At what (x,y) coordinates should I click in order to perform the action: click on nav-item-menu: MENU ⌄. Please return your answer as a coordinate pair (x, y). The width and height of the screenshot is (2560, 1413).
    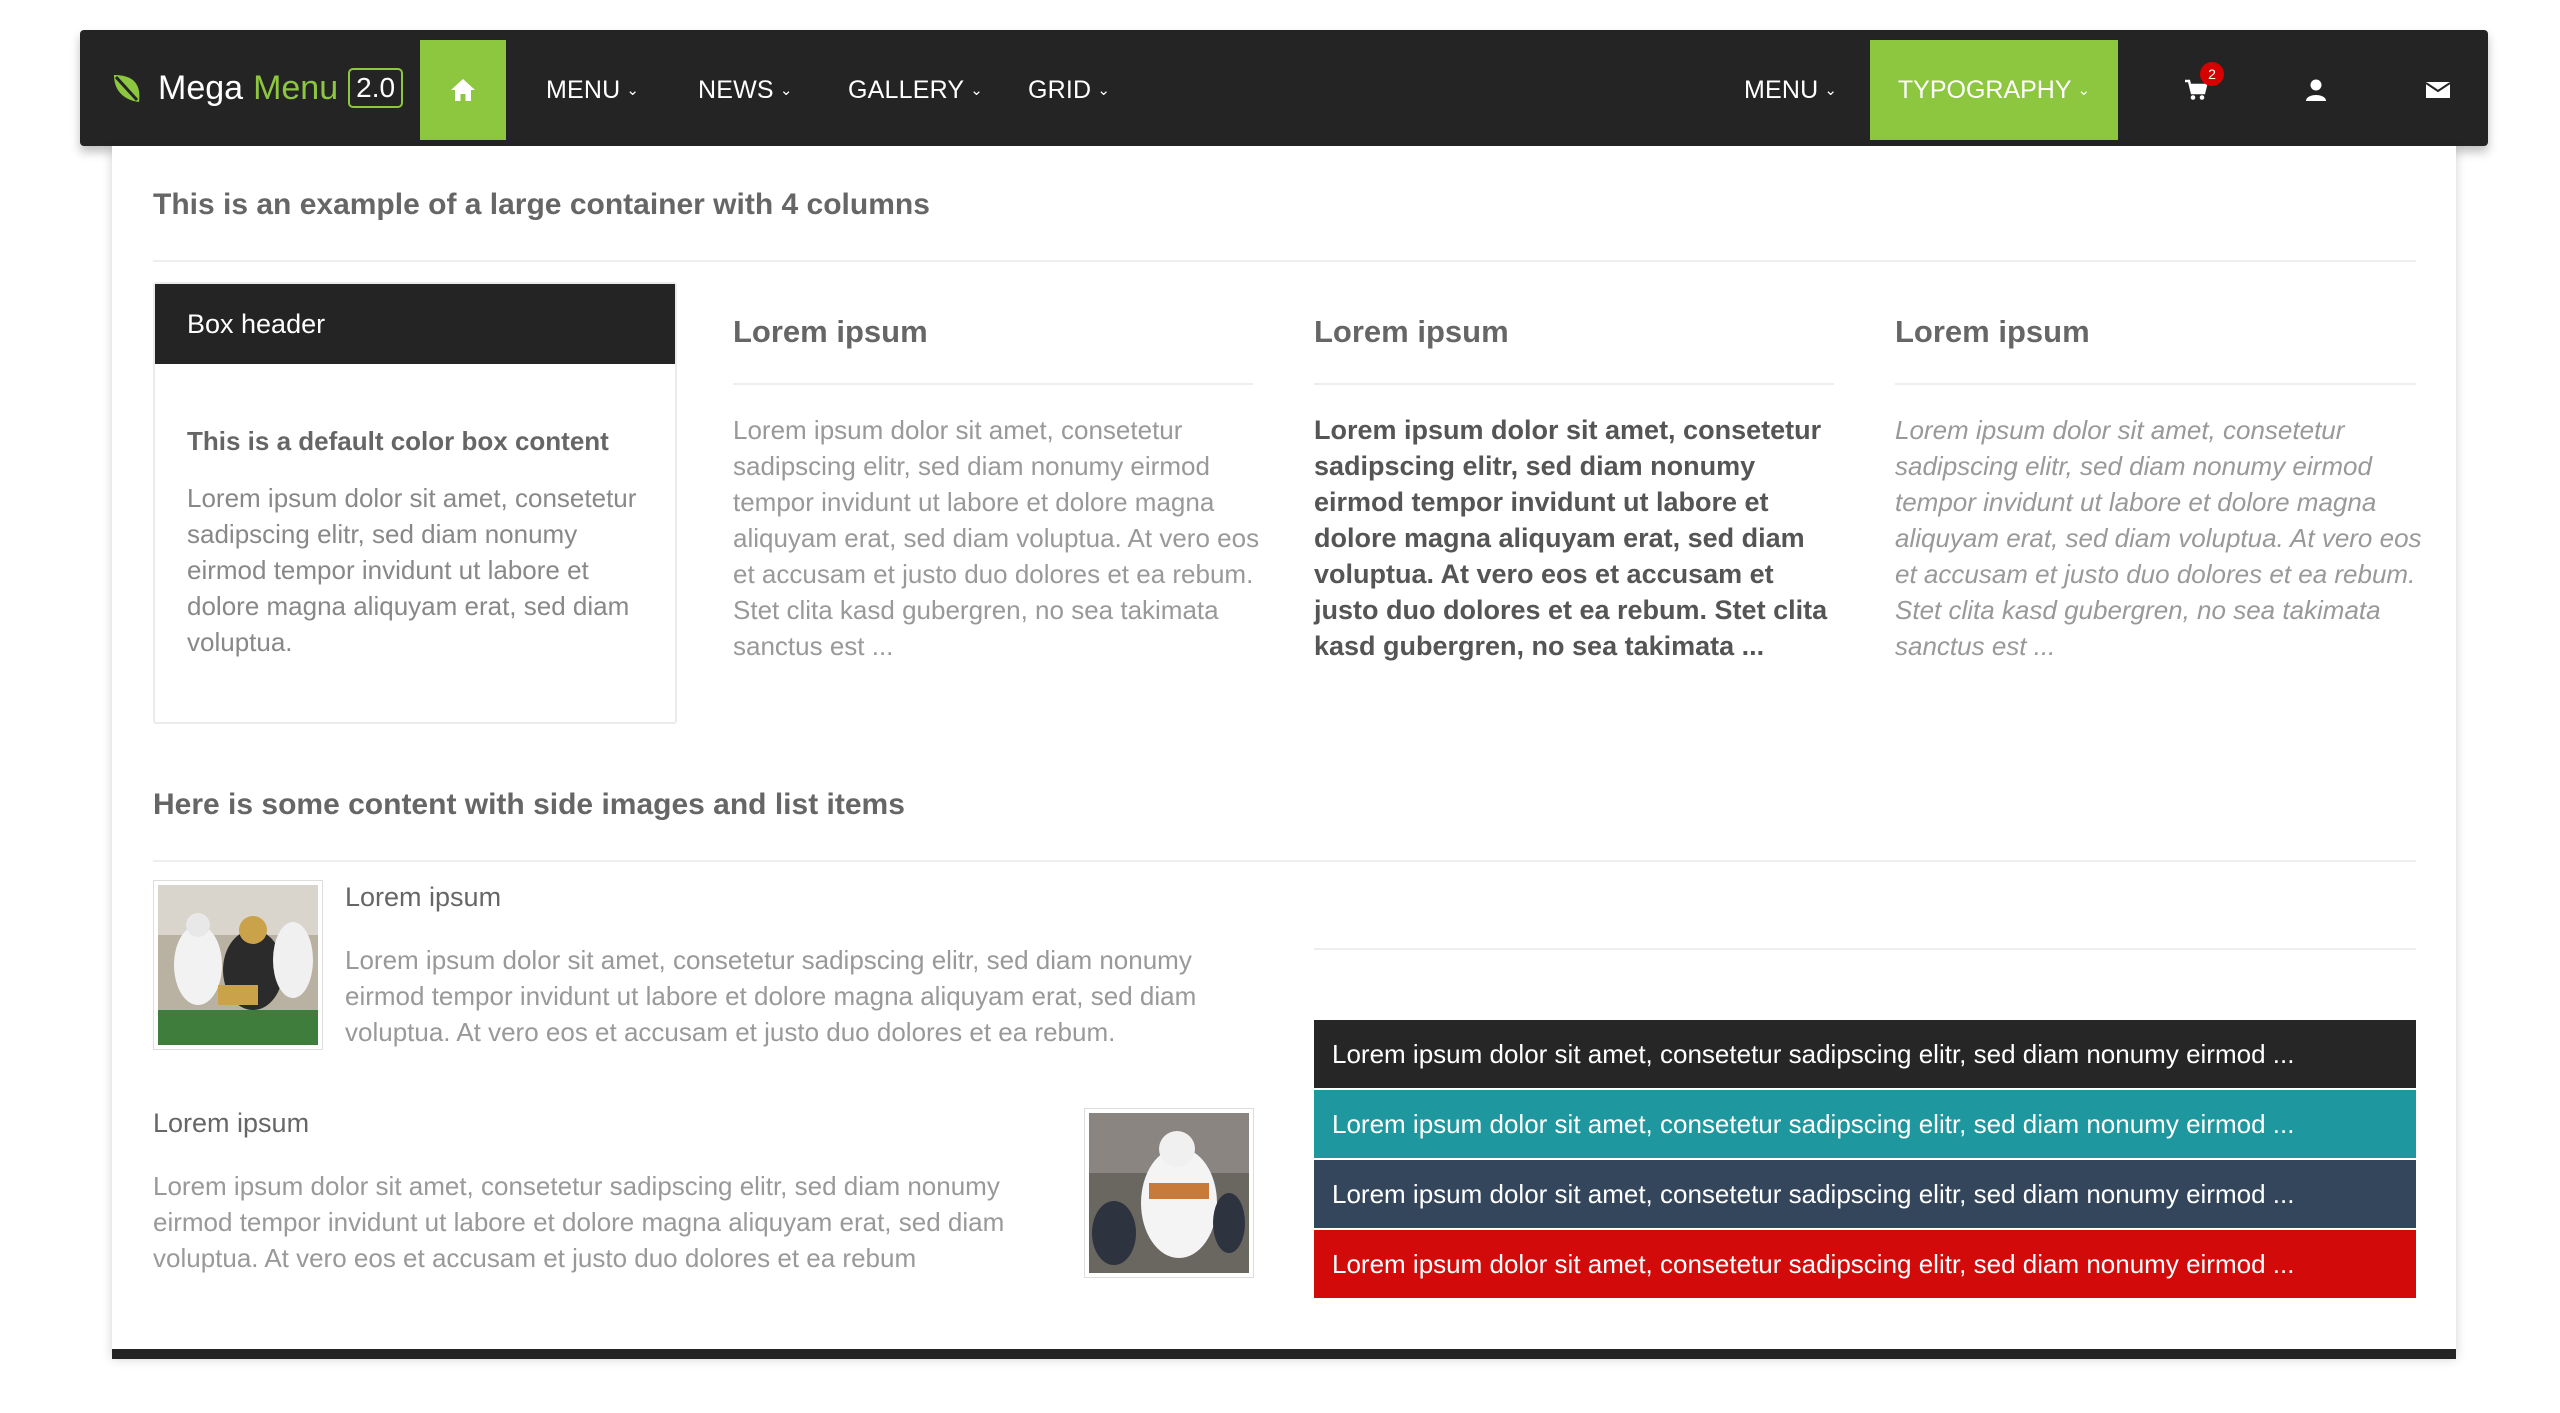
    Looking at the image, I should click on (592, 90).